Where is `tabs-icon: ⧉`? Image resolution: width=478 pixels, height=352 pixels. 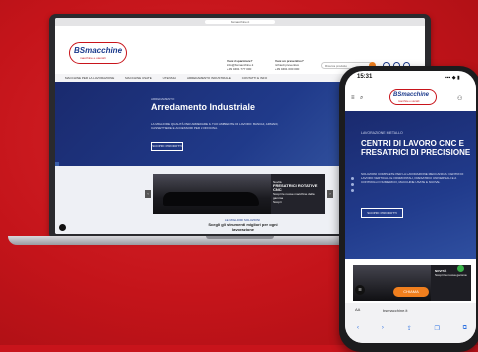 tabs-icon: ⧉ is located at coordinates (465, 328).